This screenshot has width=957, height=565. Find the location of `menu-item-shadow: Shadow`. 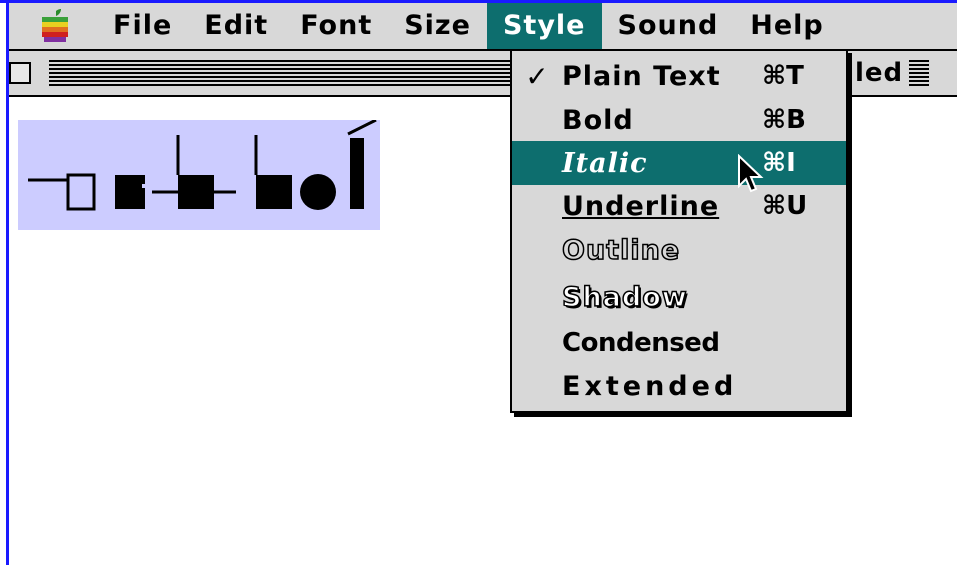

menu-item-shadow: Shadow is located at coordinates (679, 297).